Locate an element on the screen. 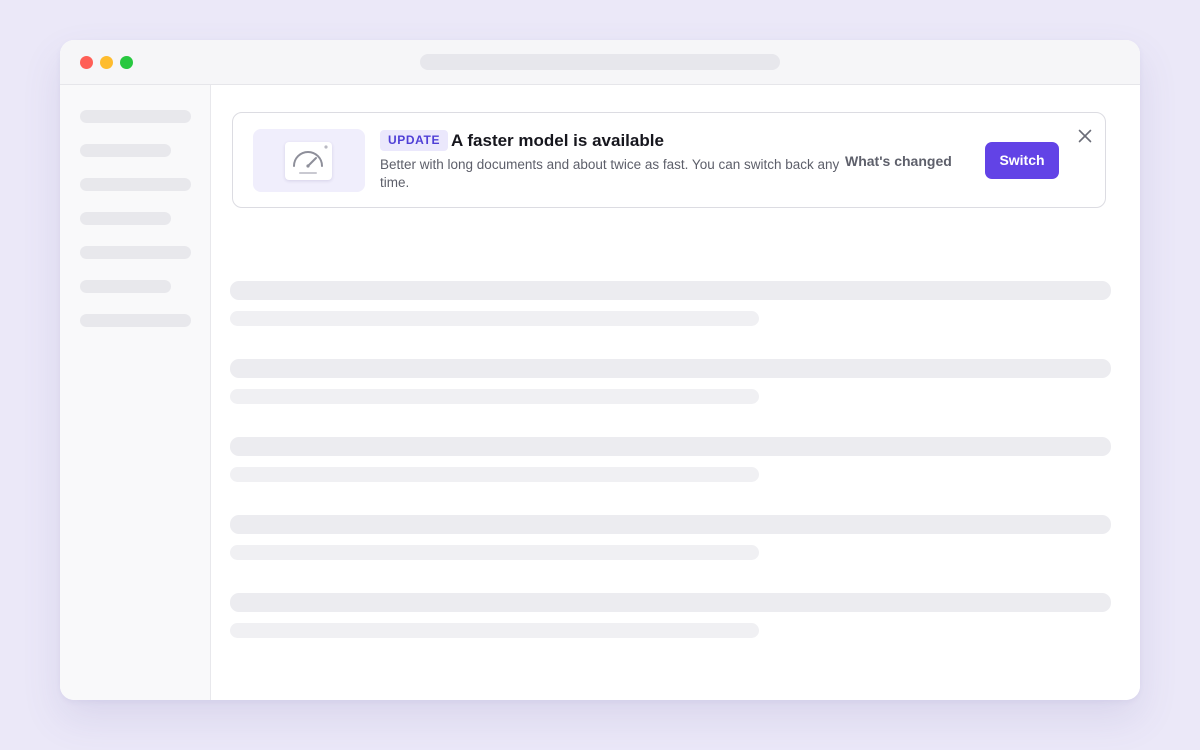  switch-button: Switch is located at coordinates (1022, 160).